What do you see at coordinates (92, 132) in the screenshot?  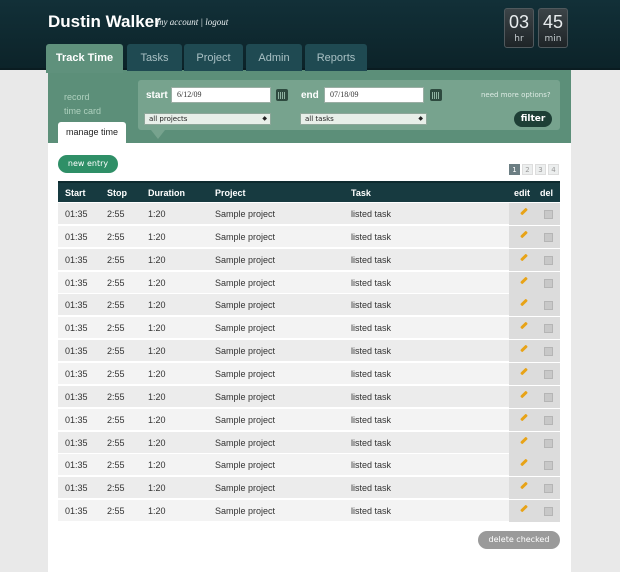 I see `side-link-manage-time: manage time` at bounding box center [92, 132].